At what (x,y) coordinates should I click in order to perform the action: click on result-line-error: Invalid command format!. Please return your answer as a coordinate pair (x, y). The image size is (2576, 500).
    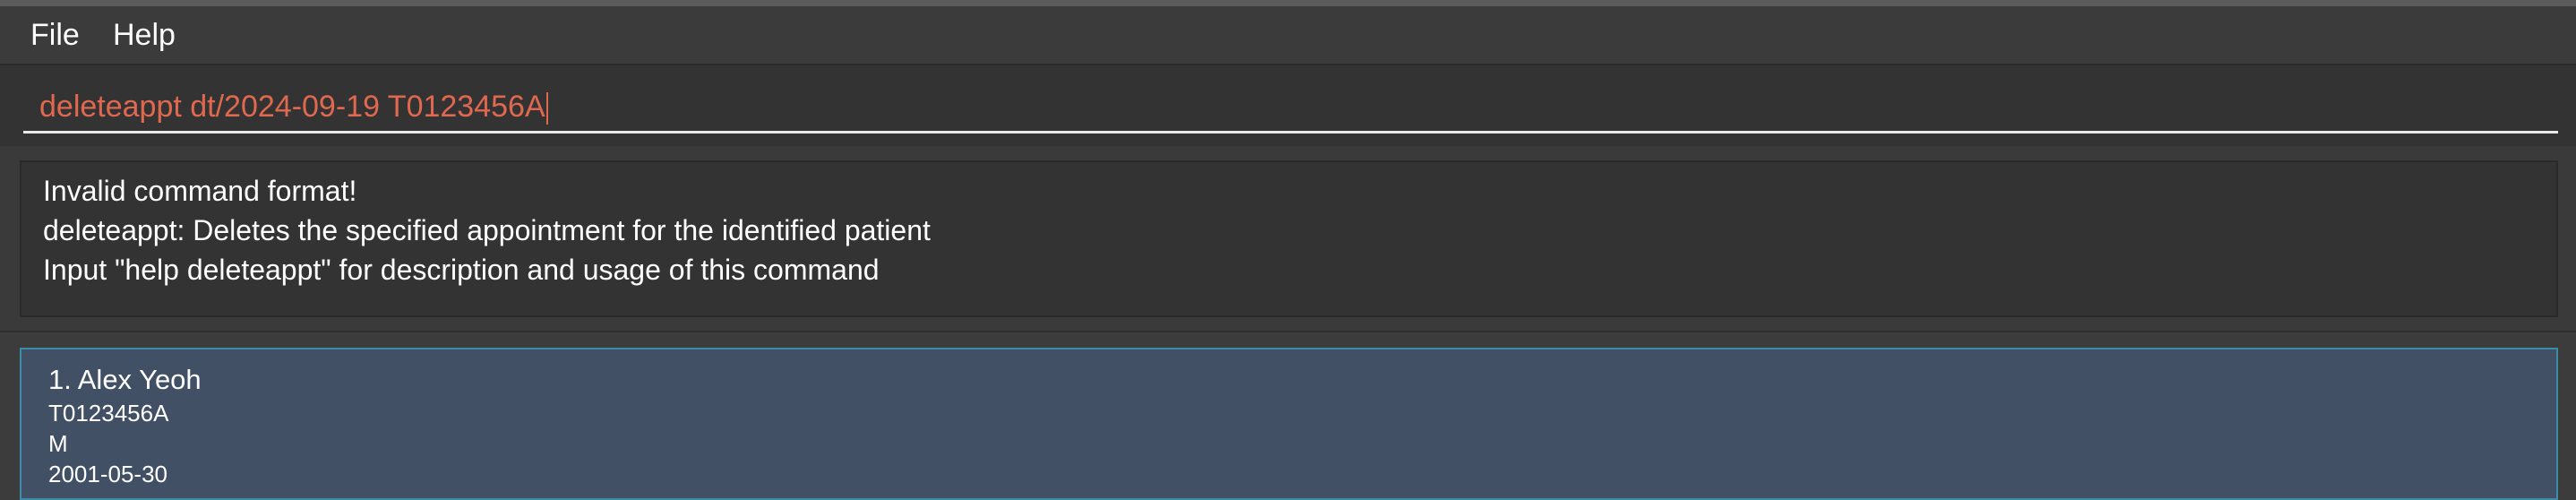
    Looking at the image, I should click on (200, 191).